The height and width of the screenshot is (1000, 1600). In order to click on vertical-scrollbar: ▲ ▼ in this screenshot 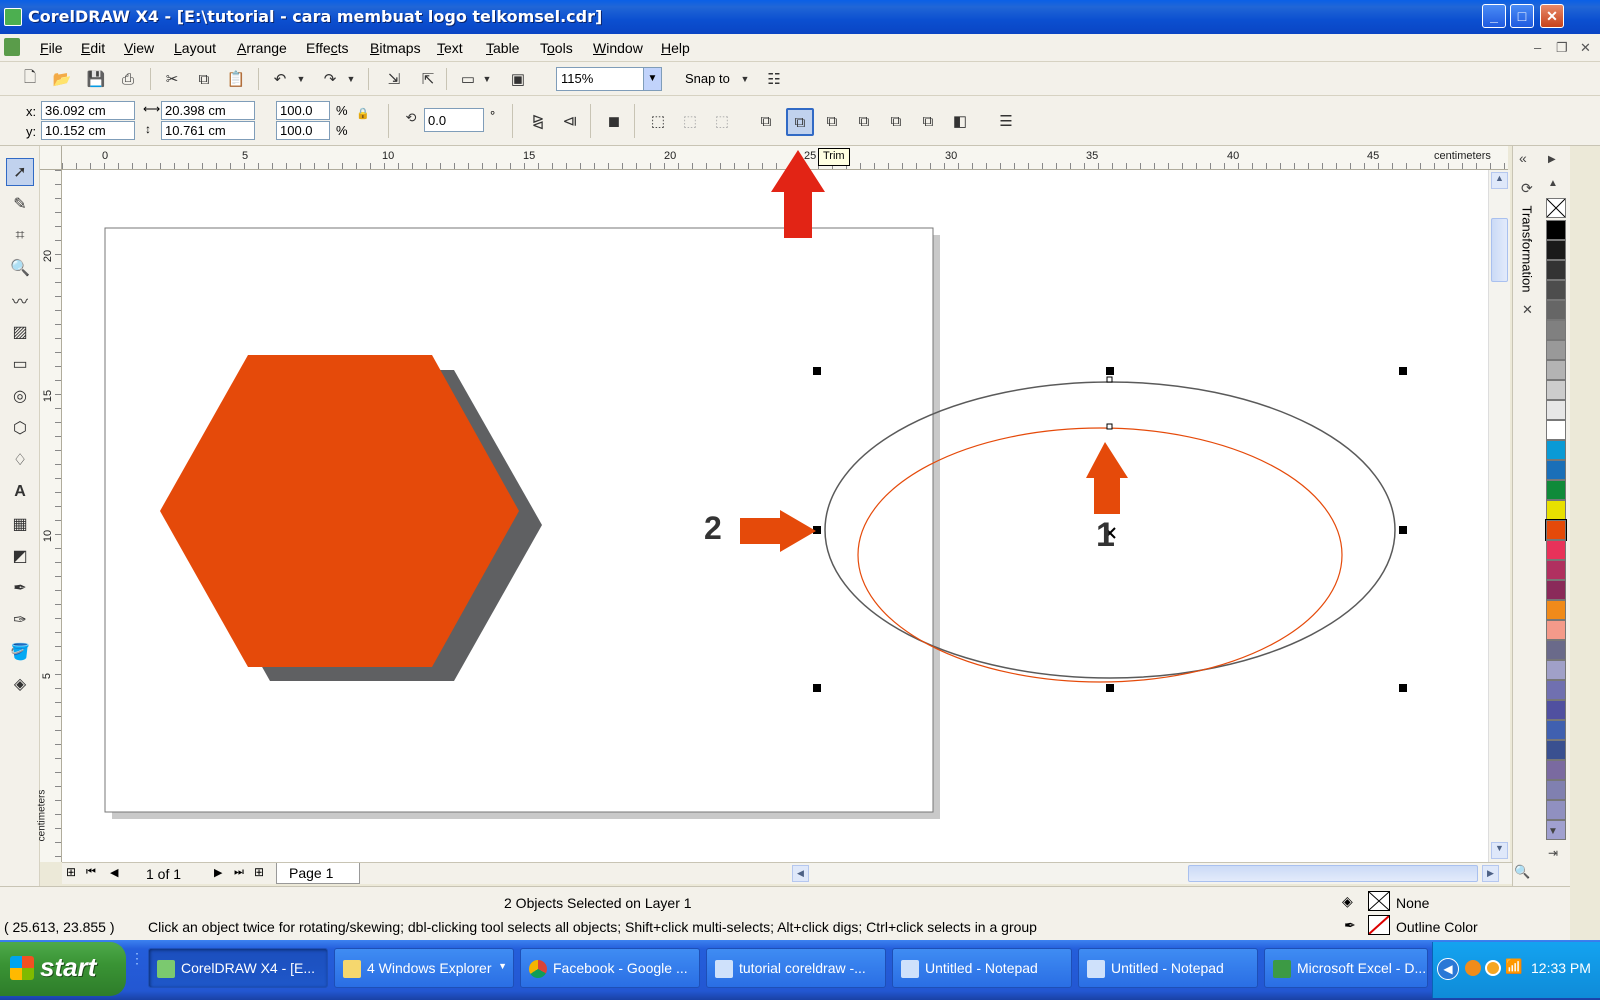, I will do `click(1499, 516)`.